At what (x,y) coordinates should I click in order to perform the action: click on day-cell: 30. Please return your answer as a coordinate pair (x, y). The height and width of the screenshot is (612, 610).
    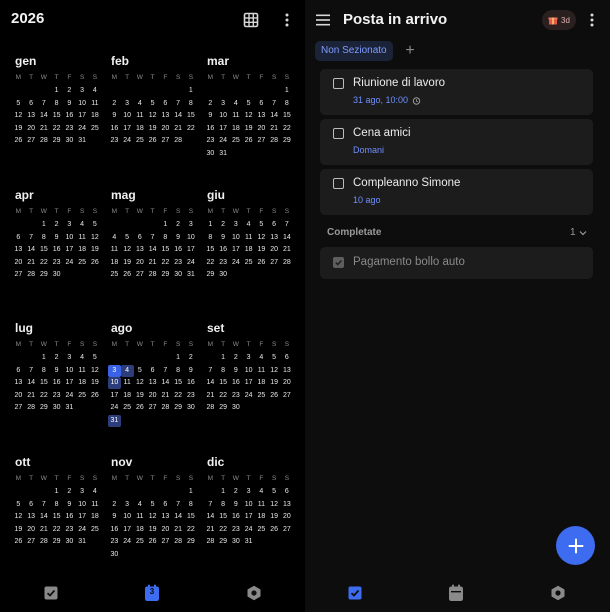
    Looking at the image, I should click on (210, 154).